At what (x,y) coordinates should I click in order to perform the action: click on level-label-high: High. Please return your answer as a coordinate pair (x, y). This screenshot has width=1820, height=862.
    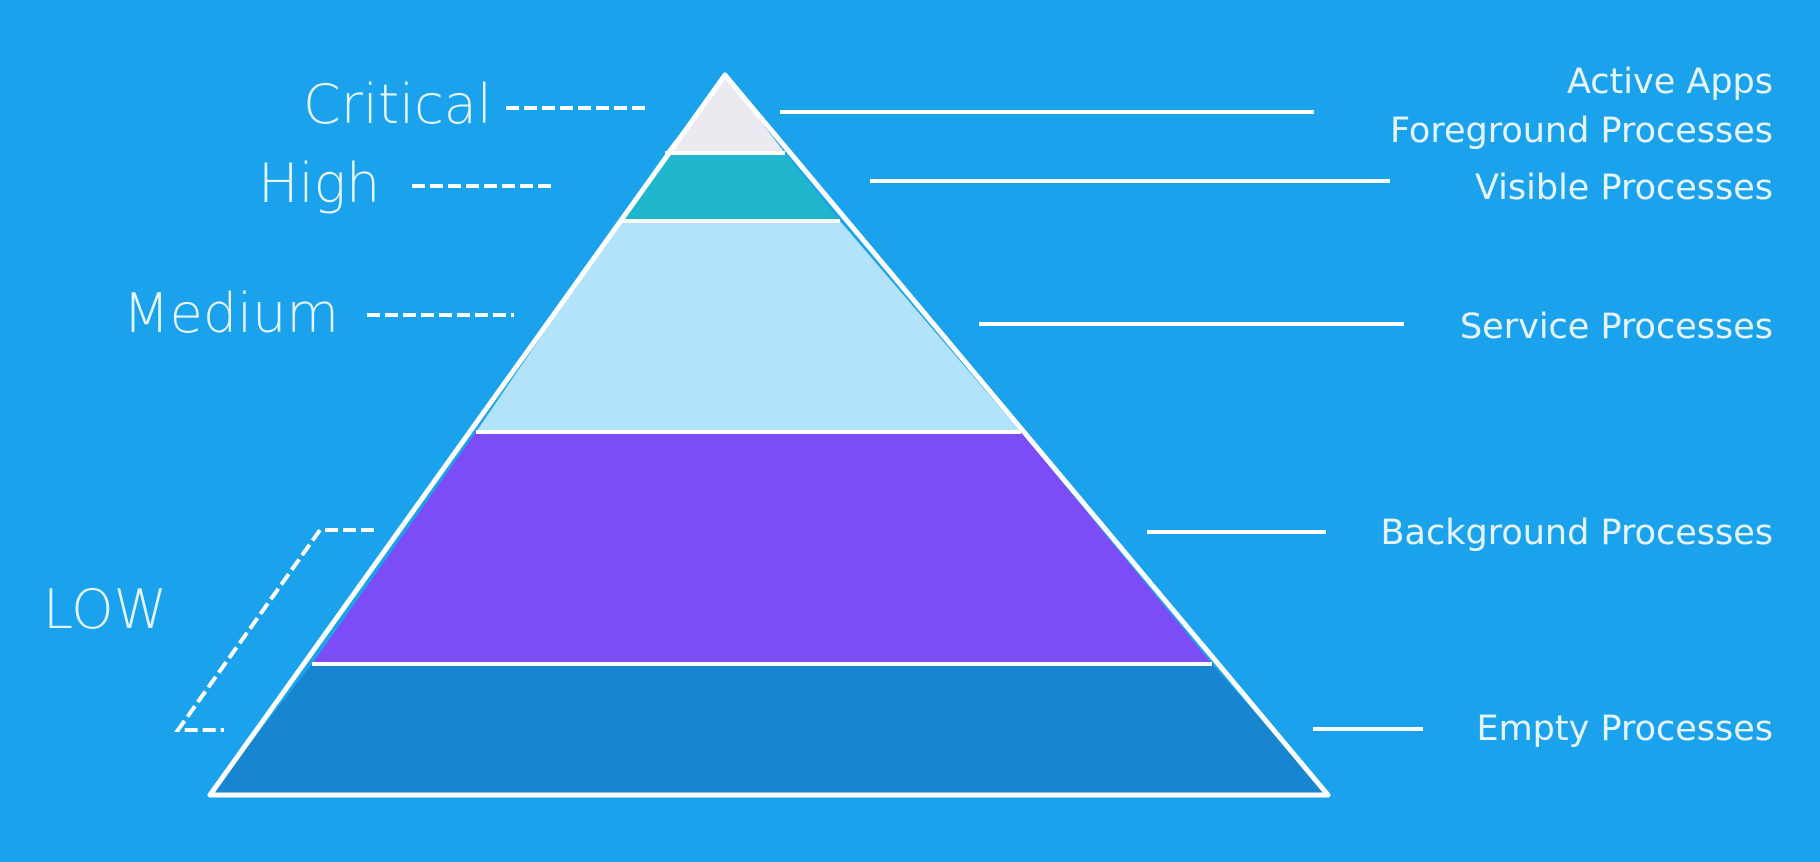
    Looking at the image, I should click on (319, 183).